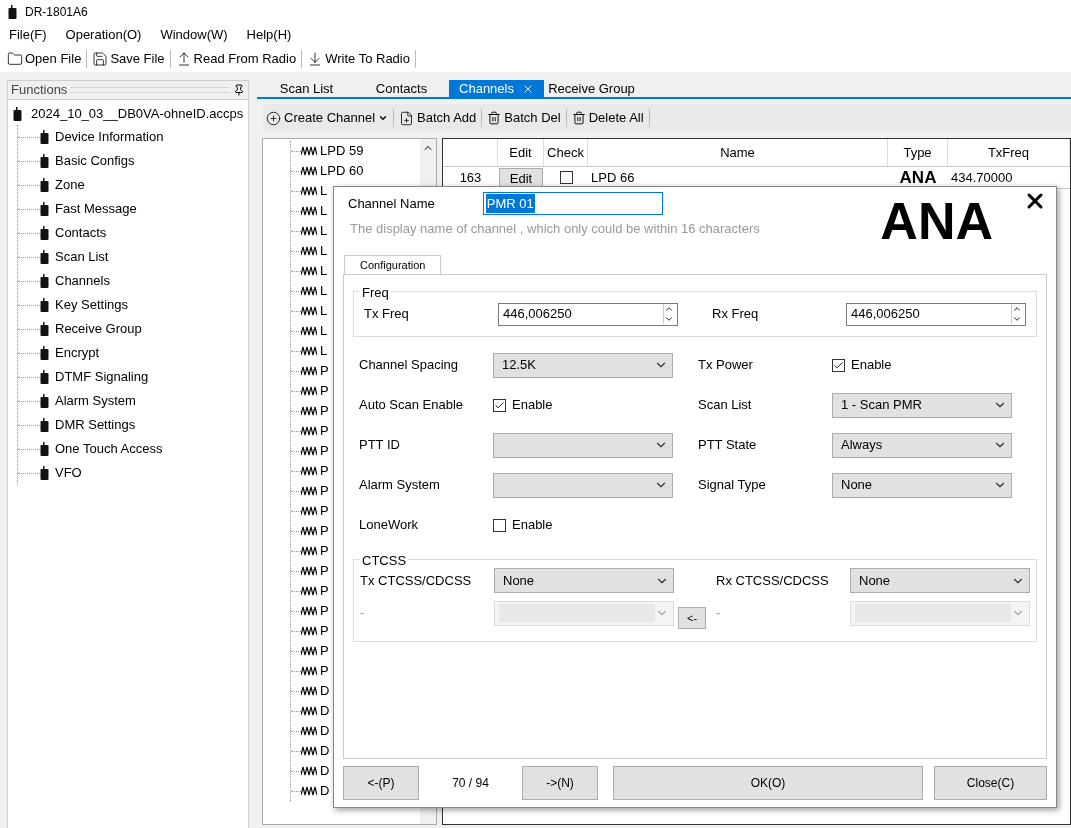  I want to click on tab: Scan List, so click(306, 88).